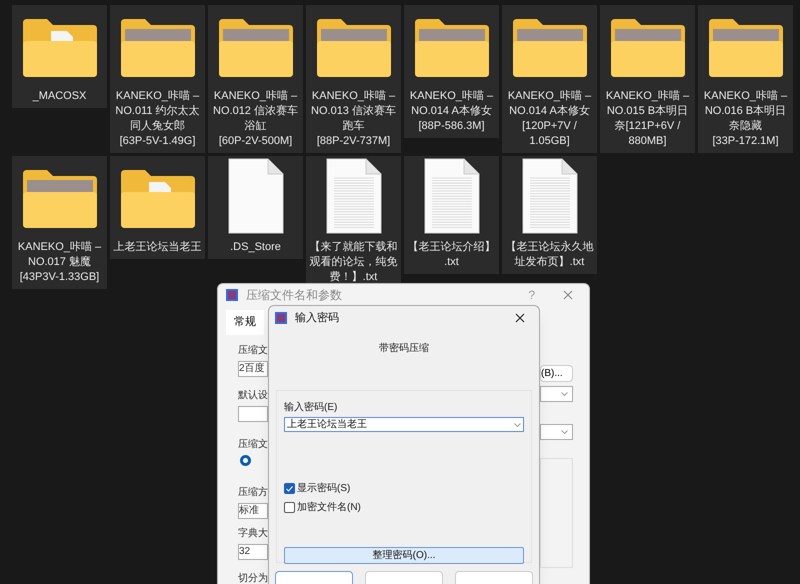  Describe the element at coordinates (549, 119) in the screenshot. I see `file-name: KANEKO_咔喵 – NO.014 A本修女 [120P+7V / 1.05GB]` at that location.